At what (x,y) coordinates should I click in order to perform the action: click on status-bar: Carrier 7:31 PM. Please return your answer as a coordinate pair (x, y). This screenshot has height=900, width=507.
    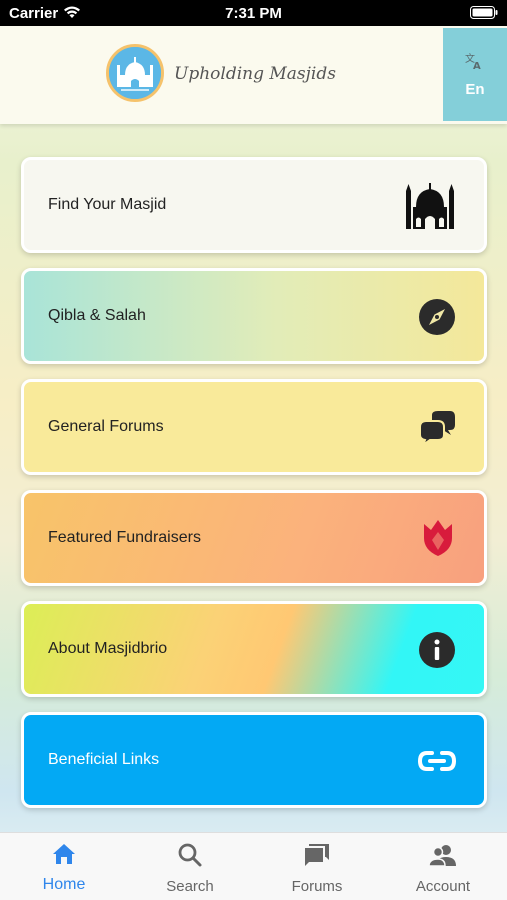
    Looking at the image, I should click on (253, 13).